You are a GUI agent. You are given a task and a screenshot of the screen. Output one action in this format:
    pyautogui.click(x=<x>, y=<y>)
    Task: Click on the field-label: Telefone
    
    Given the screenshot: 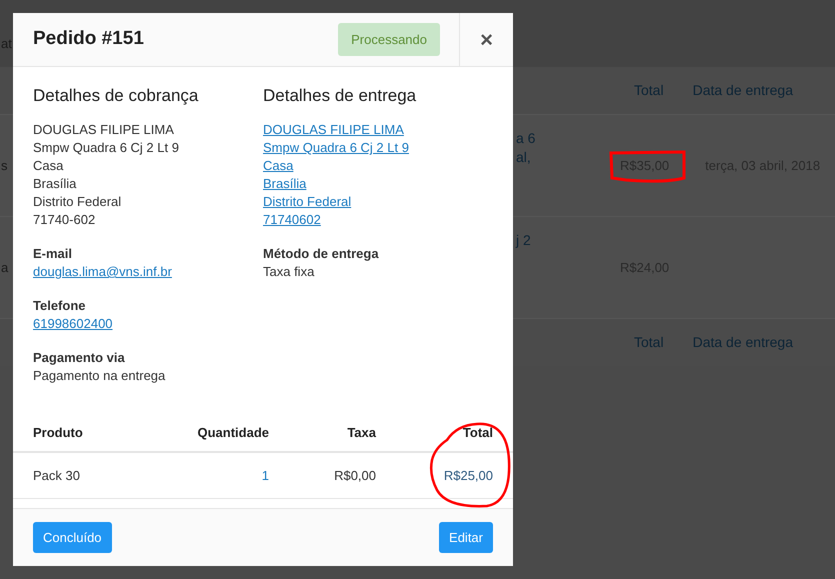 What is the action you would take?
    pyautogui.click(x=59, y=306)
    